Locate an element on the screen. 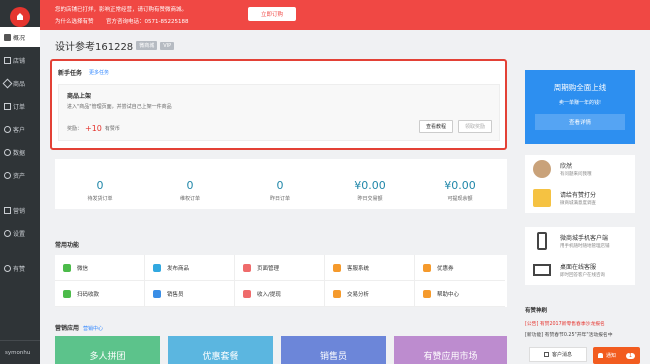 The height and width of the screenshot is (364, 650). sidebar-item-label: 订单 is located at coordinates (19, 107).